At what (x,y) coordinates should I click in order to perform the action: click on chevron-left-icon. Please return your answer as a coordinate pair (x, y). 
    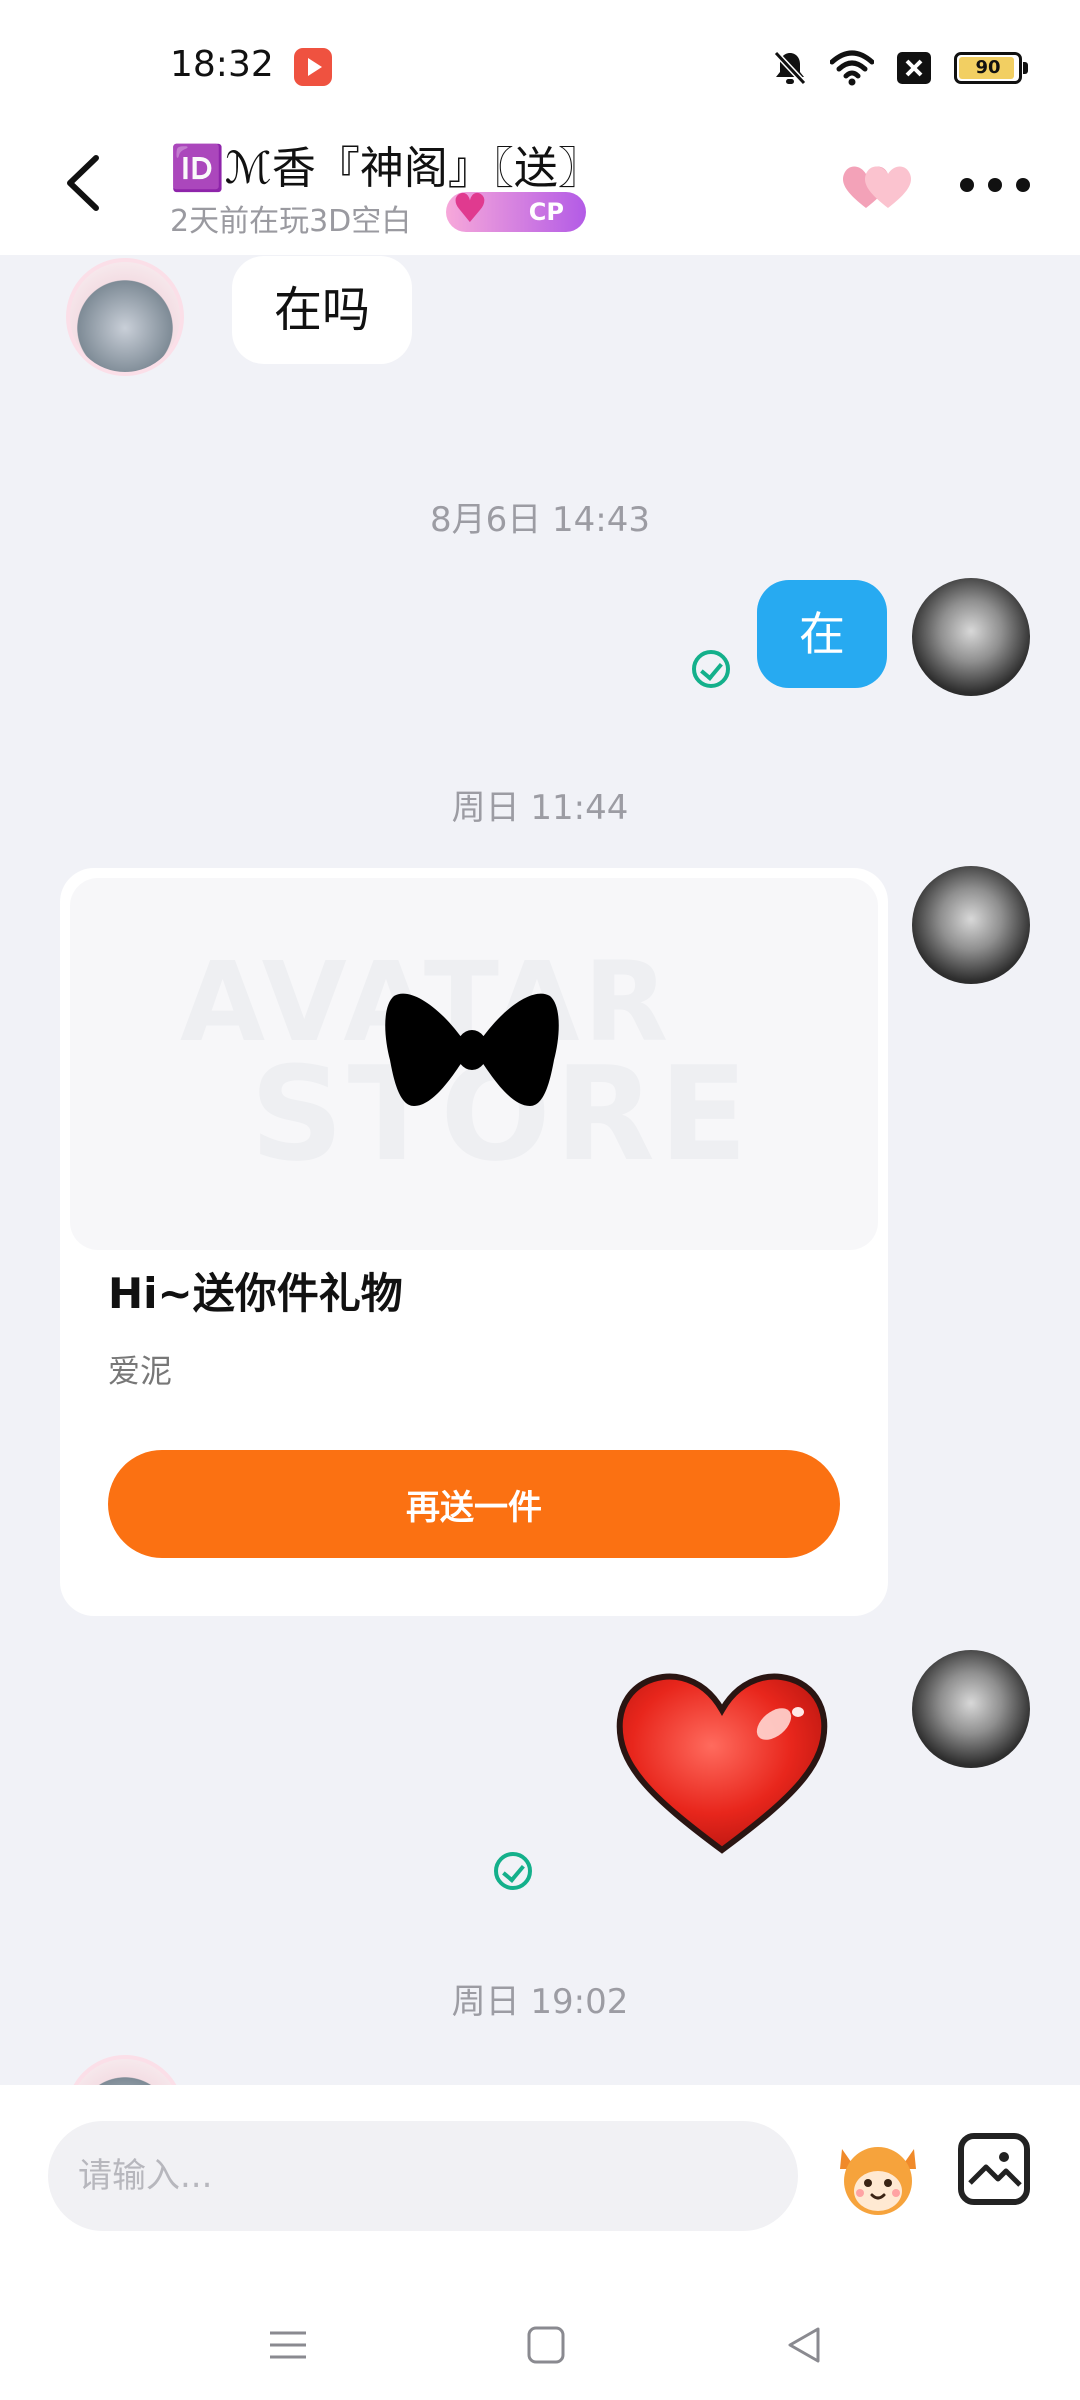
    Looking at the image, I should click on (83, 183).